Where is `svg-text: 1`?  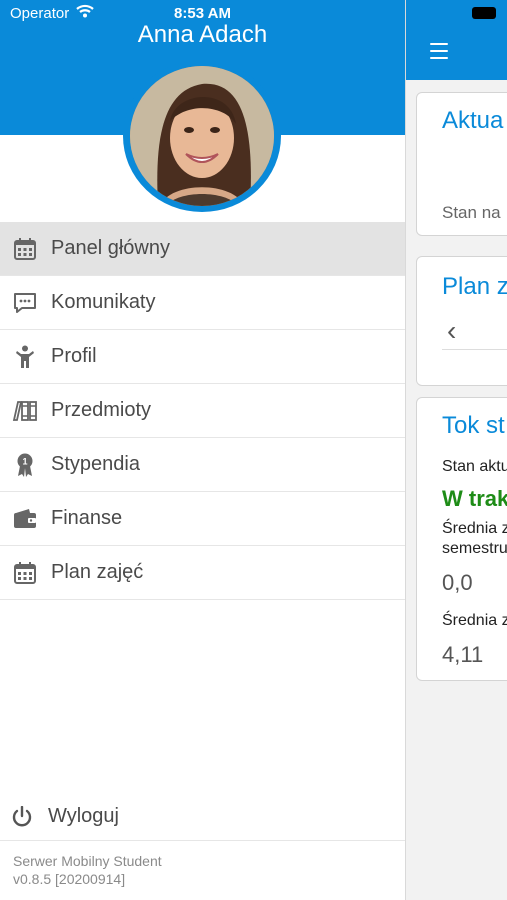
svg-text: 1 is located at coordinates (24, 461).